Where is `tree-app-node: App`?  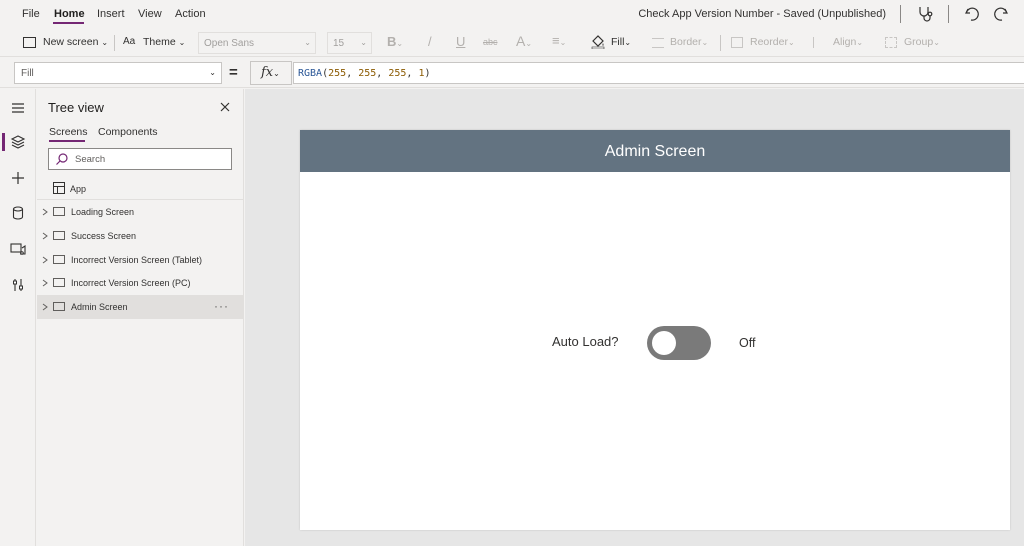 tree-app-node: App is located at coordinates (140, 189).